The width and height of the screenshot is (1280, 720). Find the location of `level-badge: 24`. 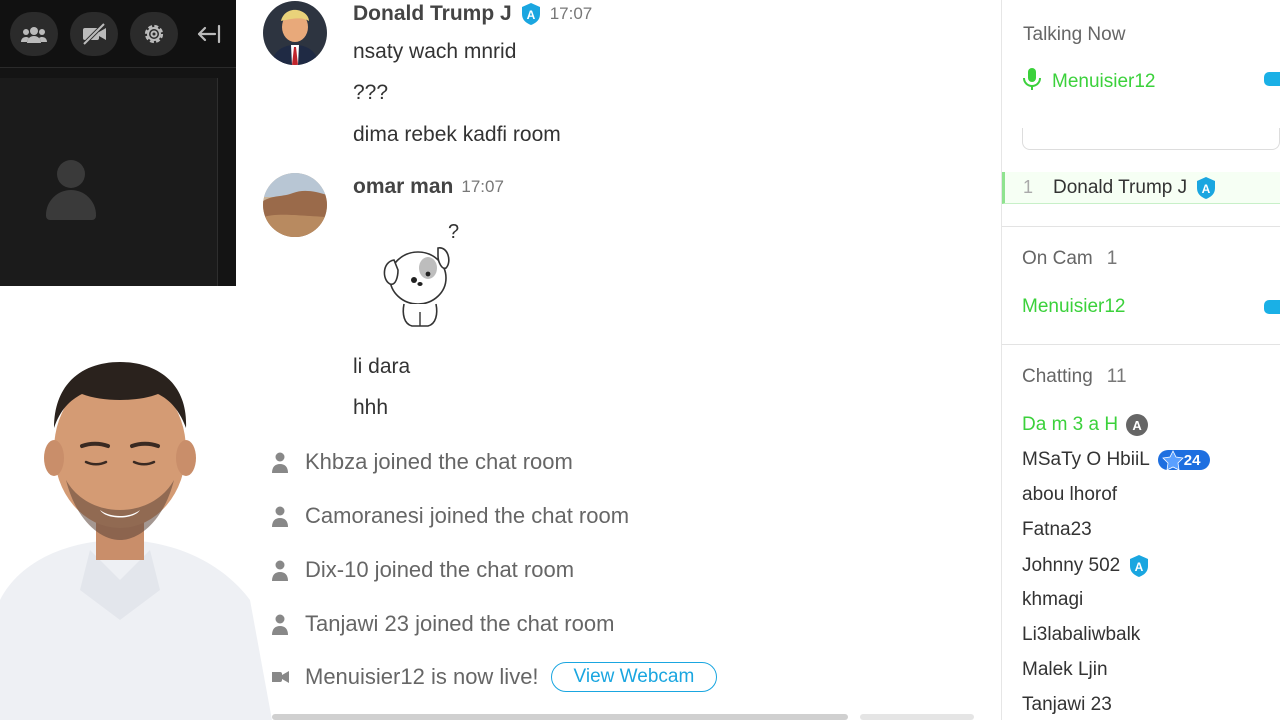

level-badge: 24 is located at coordinates (1184, 460).